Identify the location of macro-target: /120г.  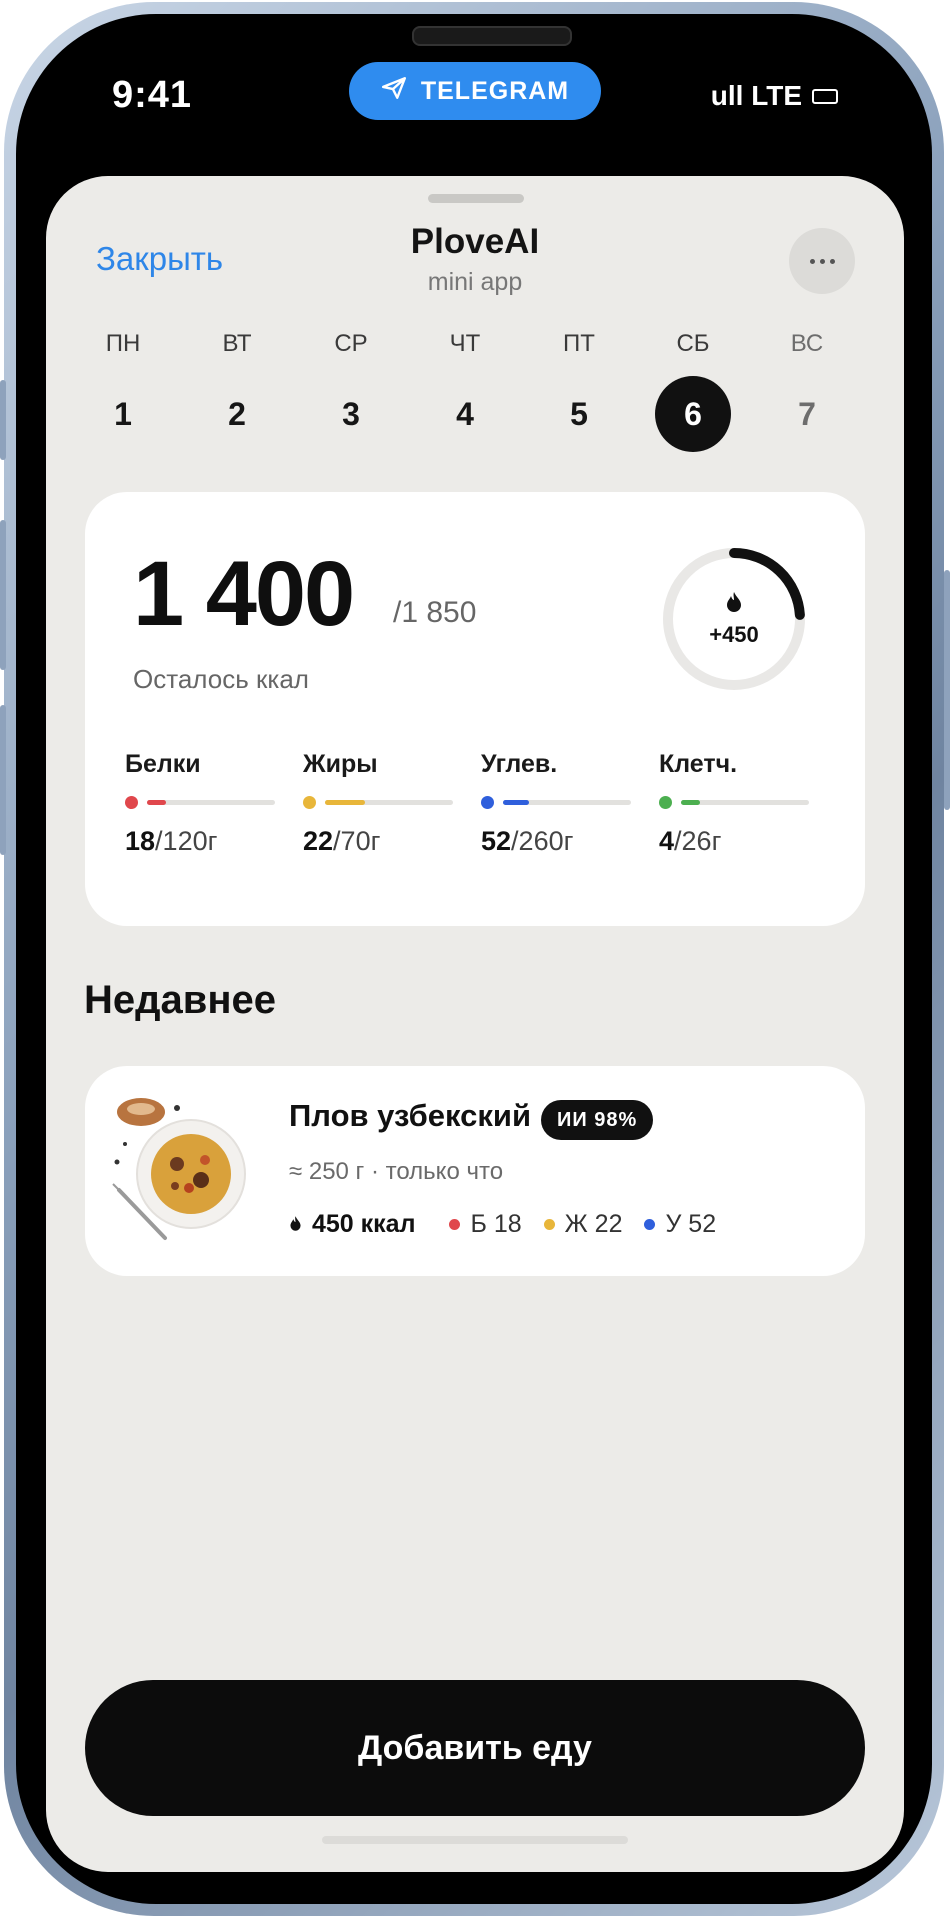
(186, 841).